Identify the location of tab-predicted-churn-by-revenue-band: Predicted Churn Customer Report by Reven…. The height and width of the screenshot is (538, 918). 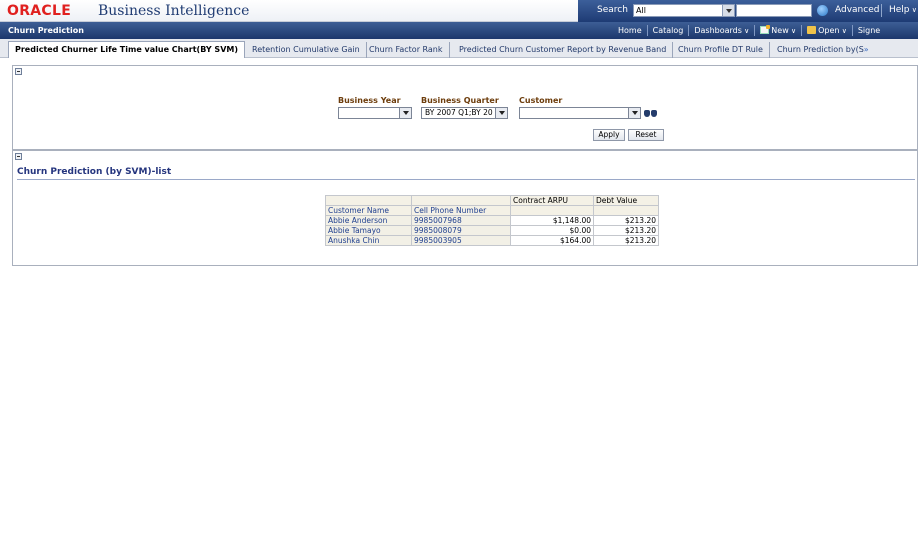
(563, 50).